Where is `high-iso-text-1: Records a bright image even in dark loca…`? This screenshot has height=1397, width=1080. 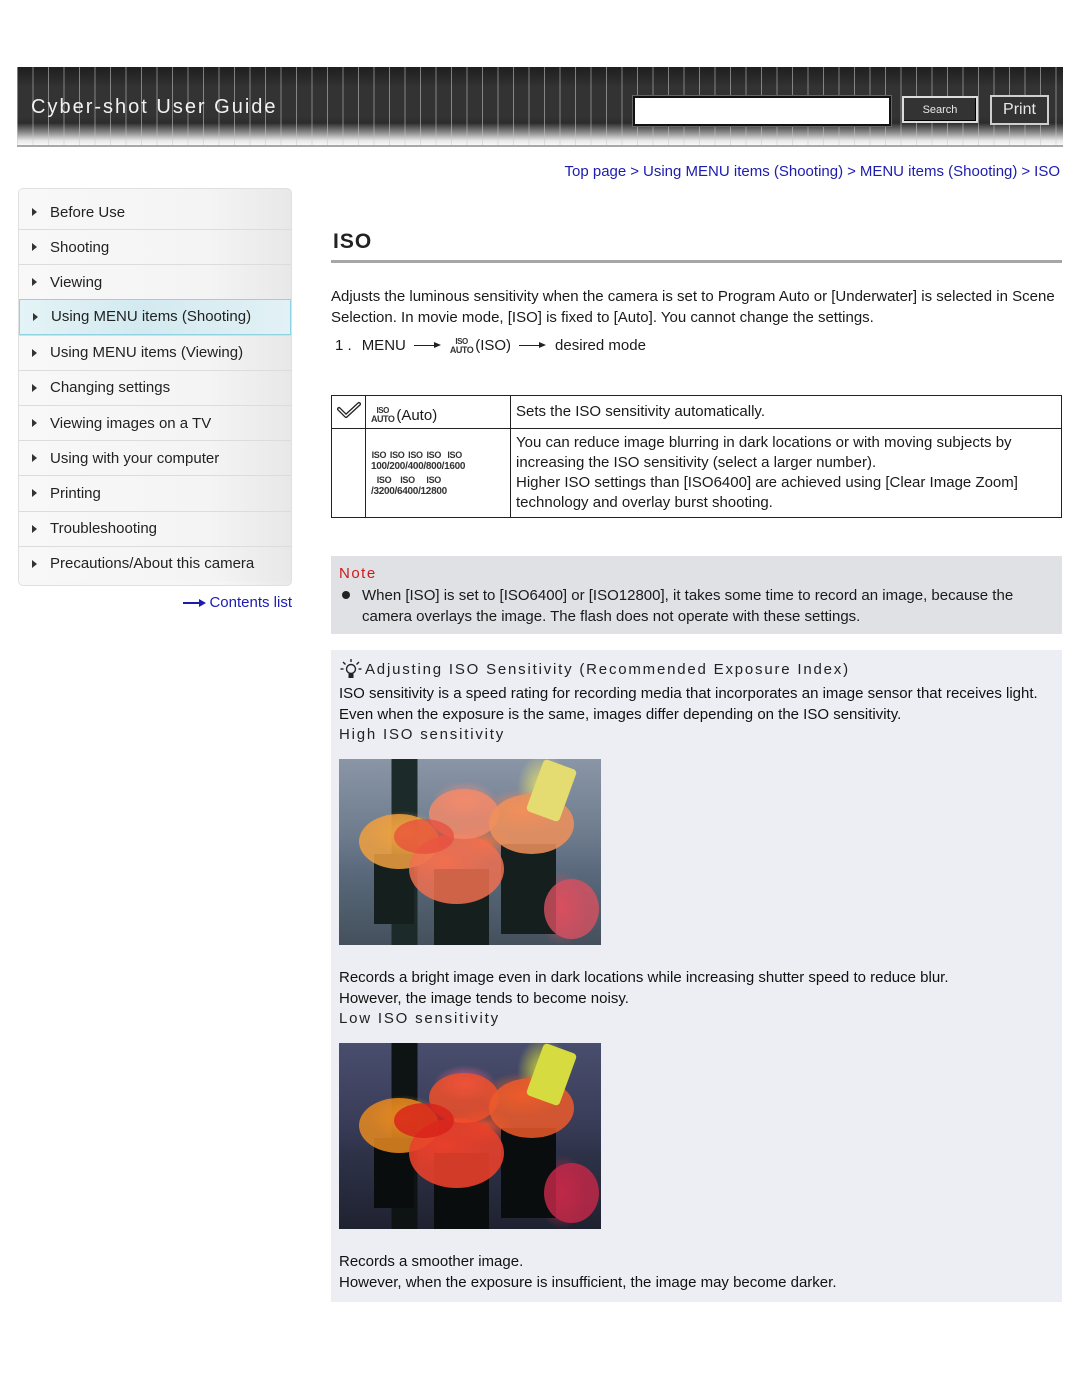 high-iso-text-1: Records a bright image even in dark loca… is located at coordinates (644, 977).